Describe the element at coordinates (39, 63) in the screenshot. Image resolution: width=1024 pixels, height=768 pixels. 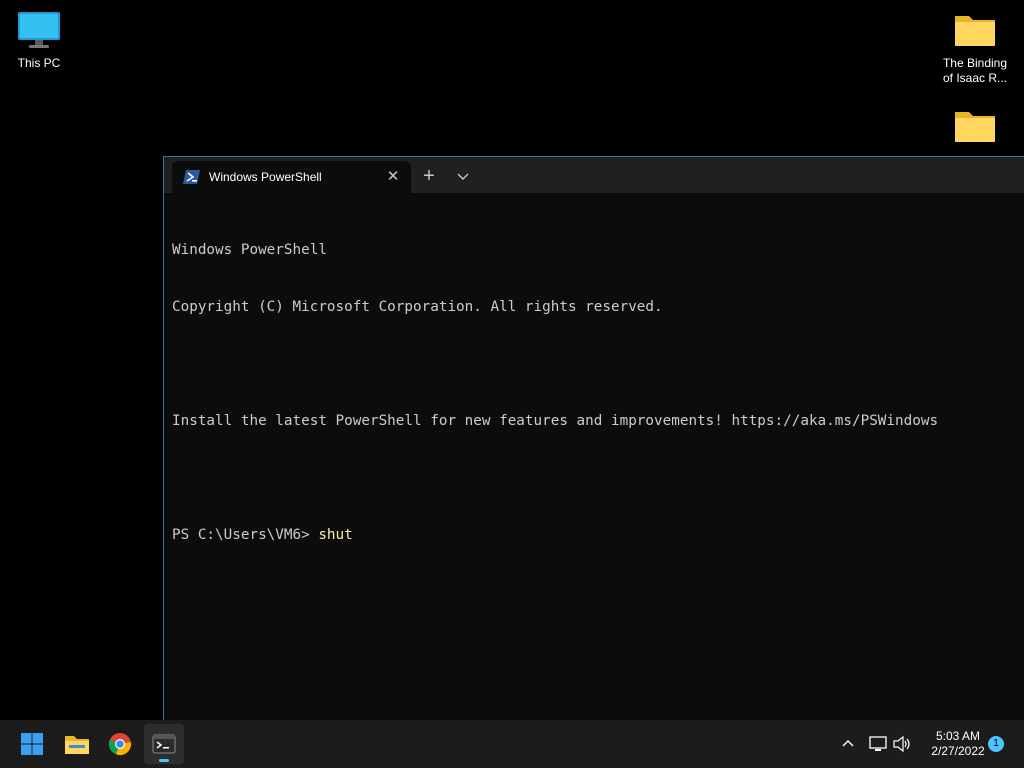
I see `desktop-icon-label: This PC` at that location.